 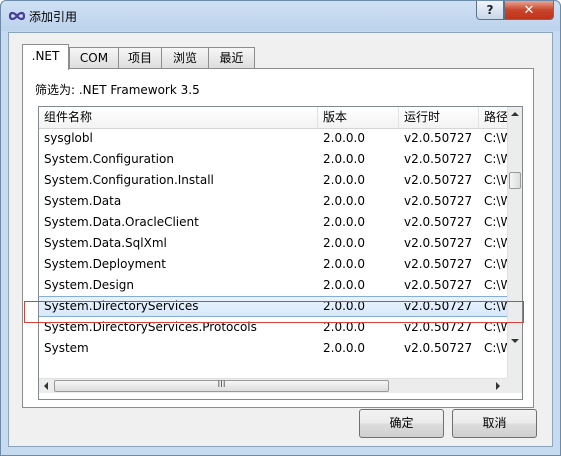 What do you see at coordinates (494, 423) in the screenshot?
I see `cancel-button: 取消` at bounding box center [494, 423].